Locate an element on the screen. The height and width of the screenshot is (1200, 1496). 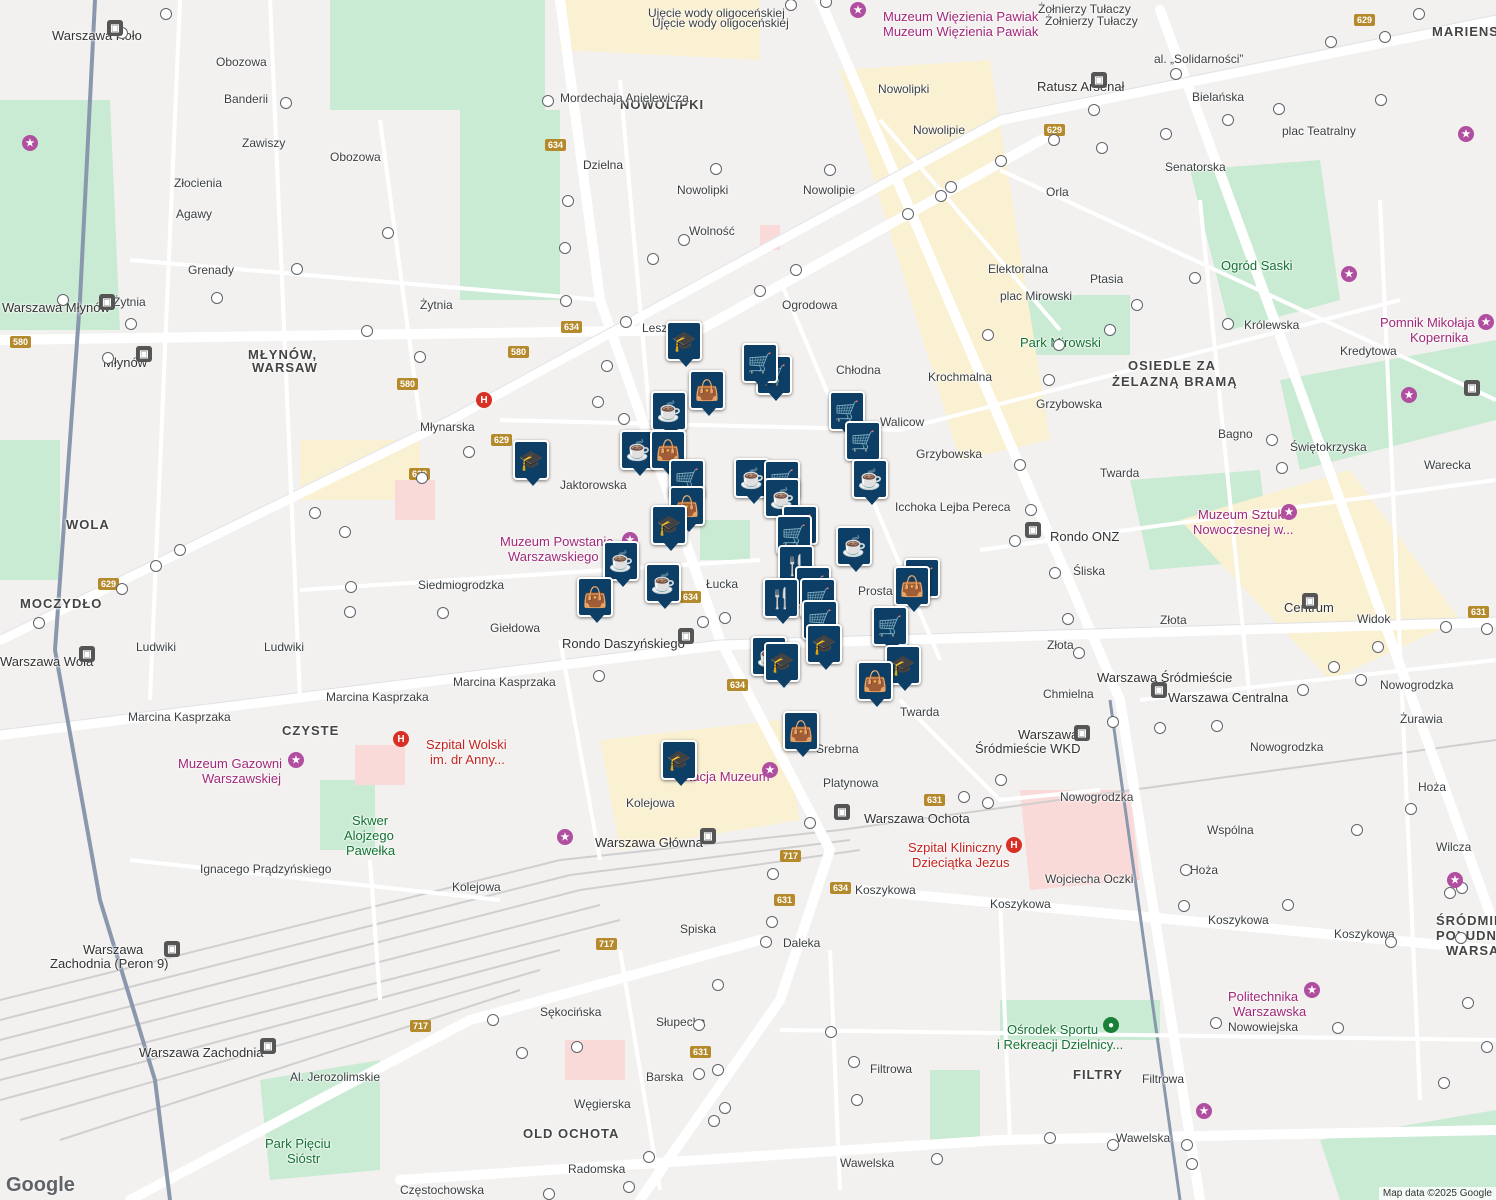
map-label: Warszawa Koło is located at coordinates (97, 35).